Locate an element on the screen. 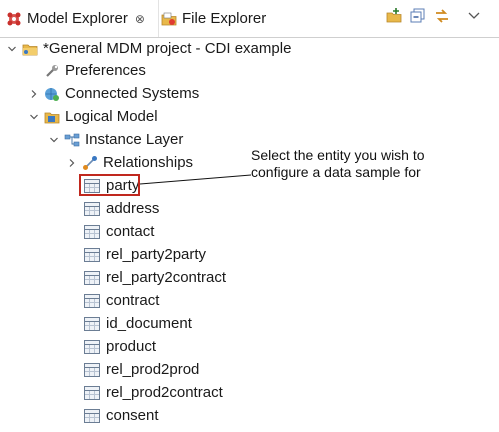  tree-node-connected-systems: Connected Systems is located at coordinates (113, 93).